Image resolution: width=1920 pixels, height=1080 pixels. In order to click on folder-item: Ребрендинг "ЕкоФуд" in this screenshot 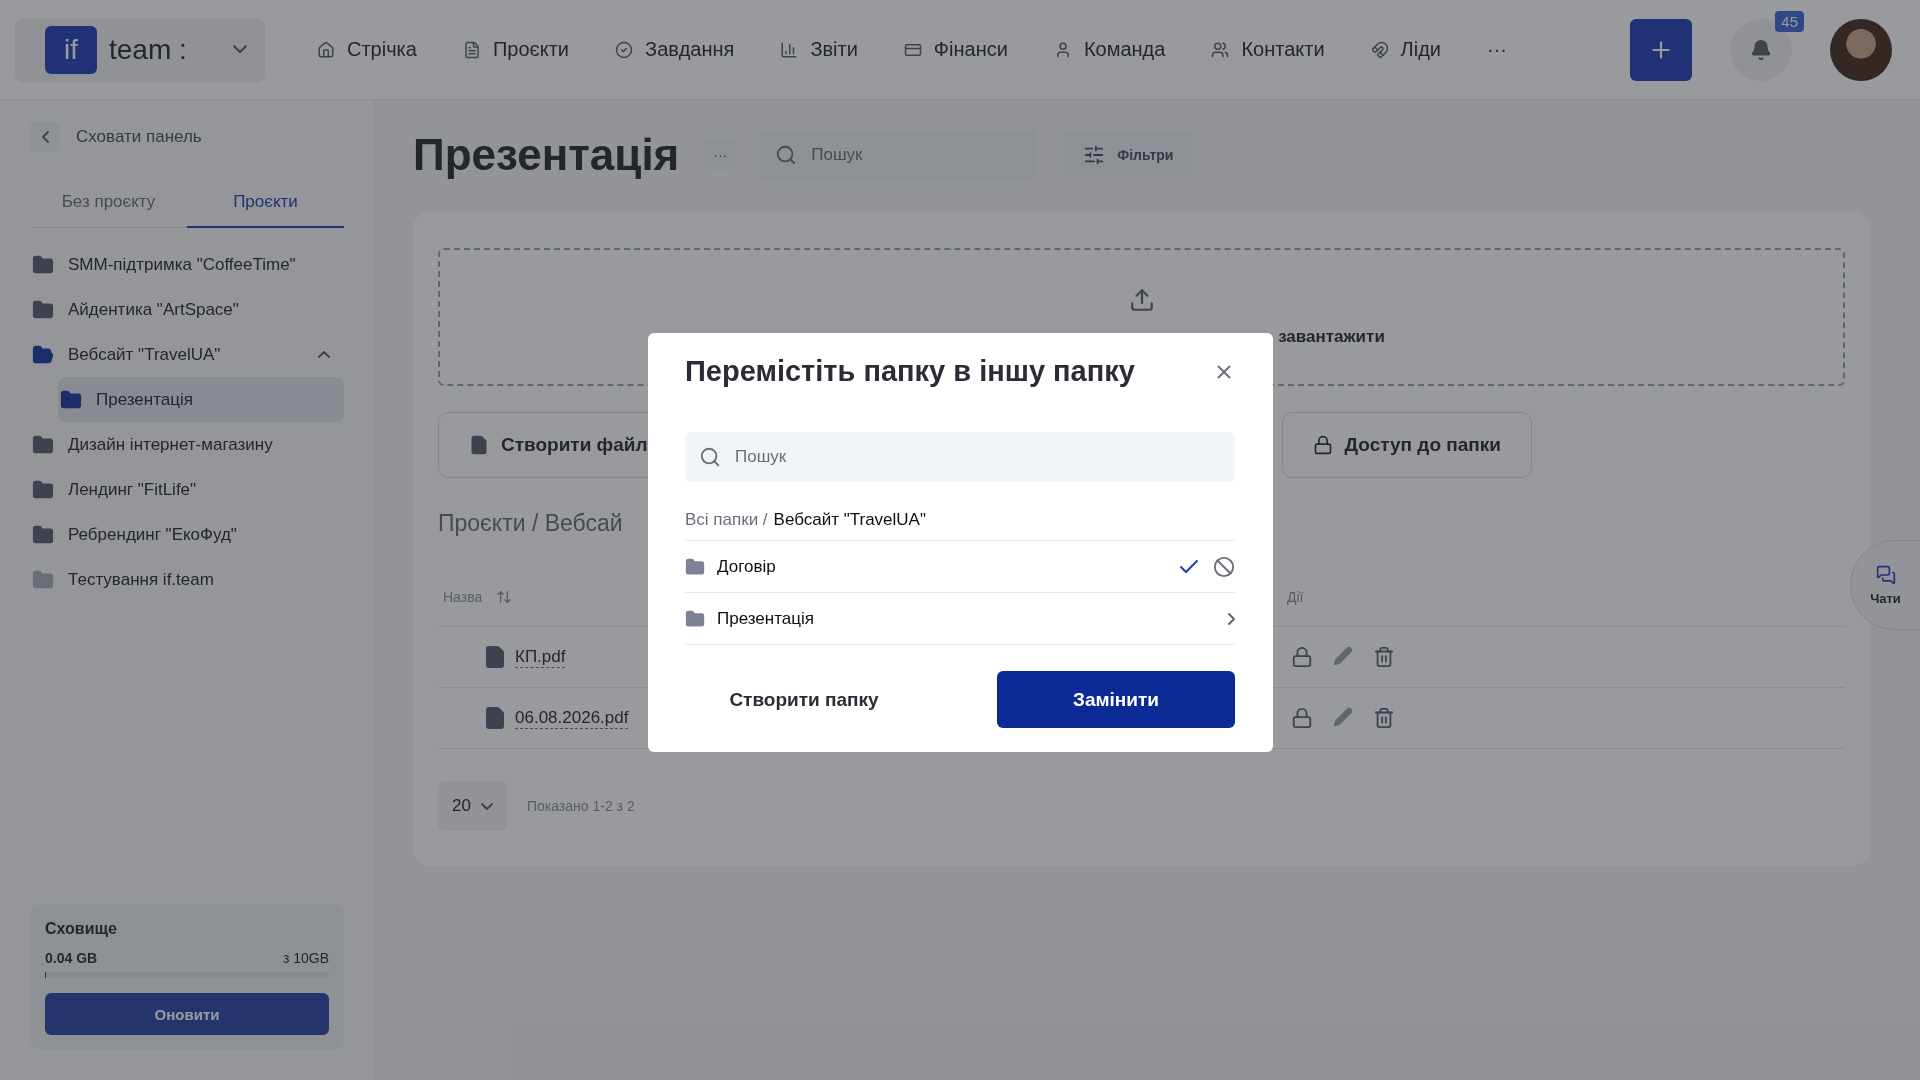, I will do `click(187, 534)`.